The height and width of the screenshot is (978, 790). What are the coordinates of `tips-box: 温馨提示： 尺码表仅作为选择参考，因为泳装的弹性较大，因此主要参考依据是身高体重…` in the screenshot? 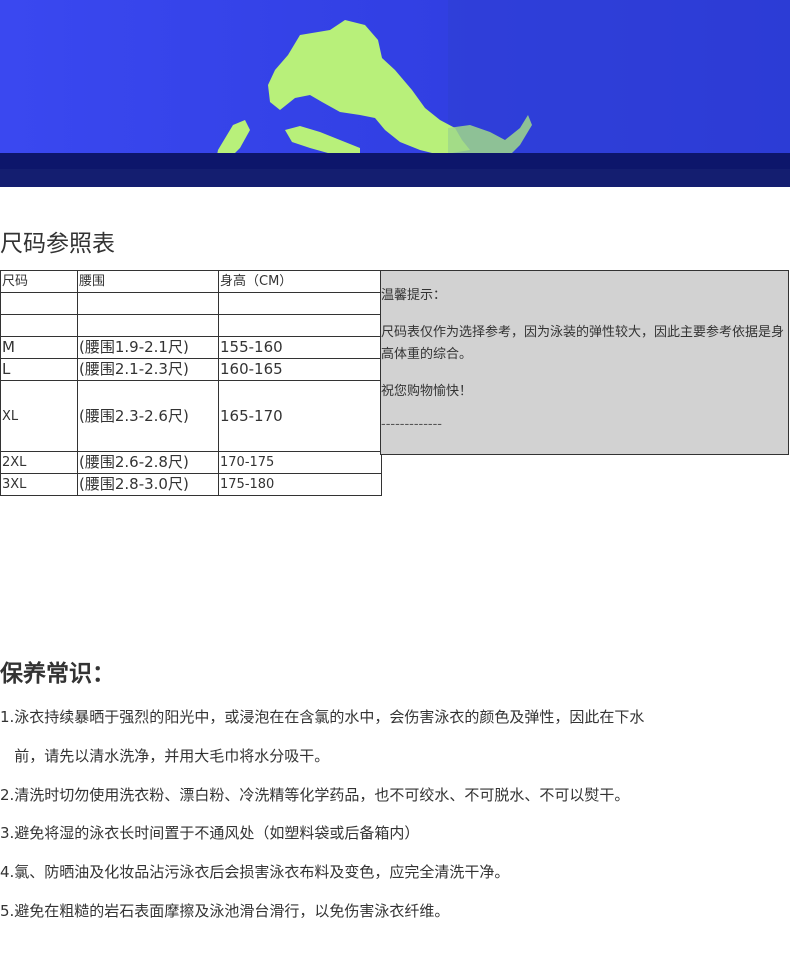 It's located at (584, 362).